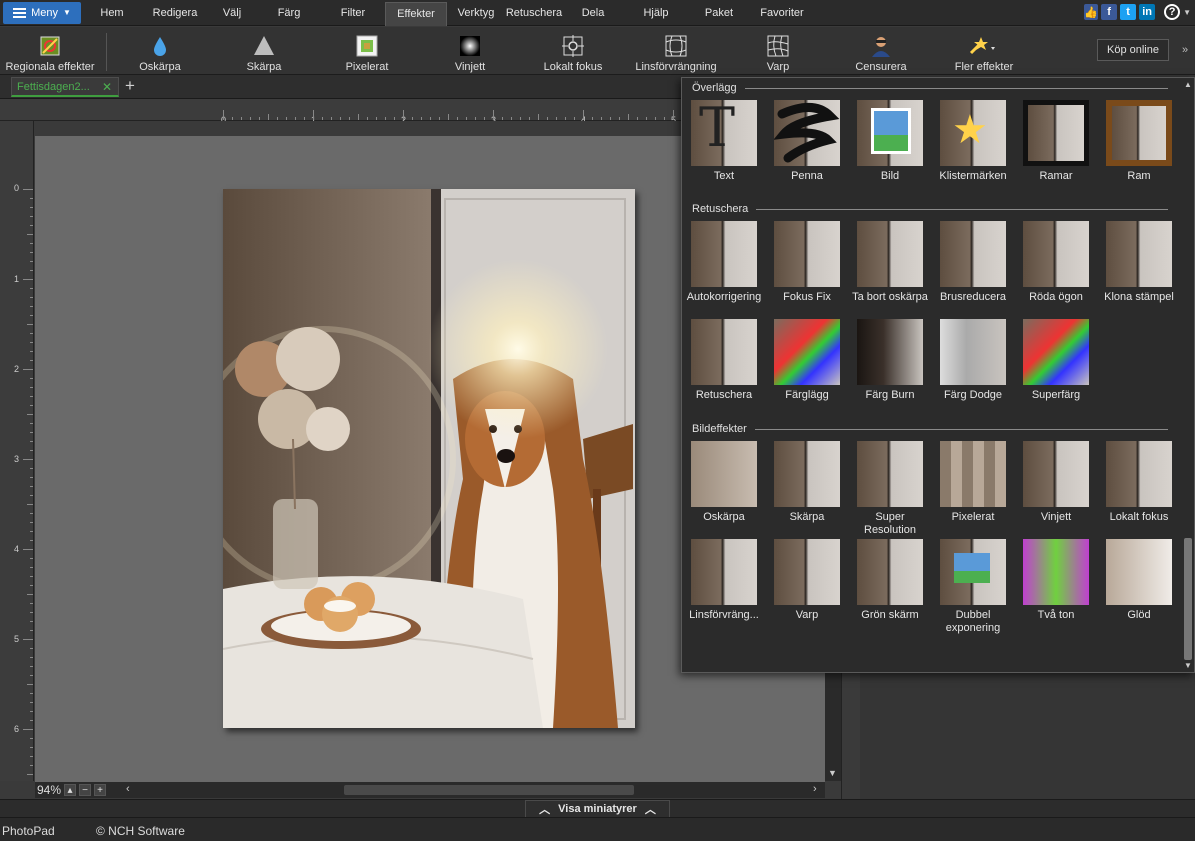 This screenshot has width=1195, height=841. I want to click on effect-item: ★ Klistermärken, so click(973, 141).